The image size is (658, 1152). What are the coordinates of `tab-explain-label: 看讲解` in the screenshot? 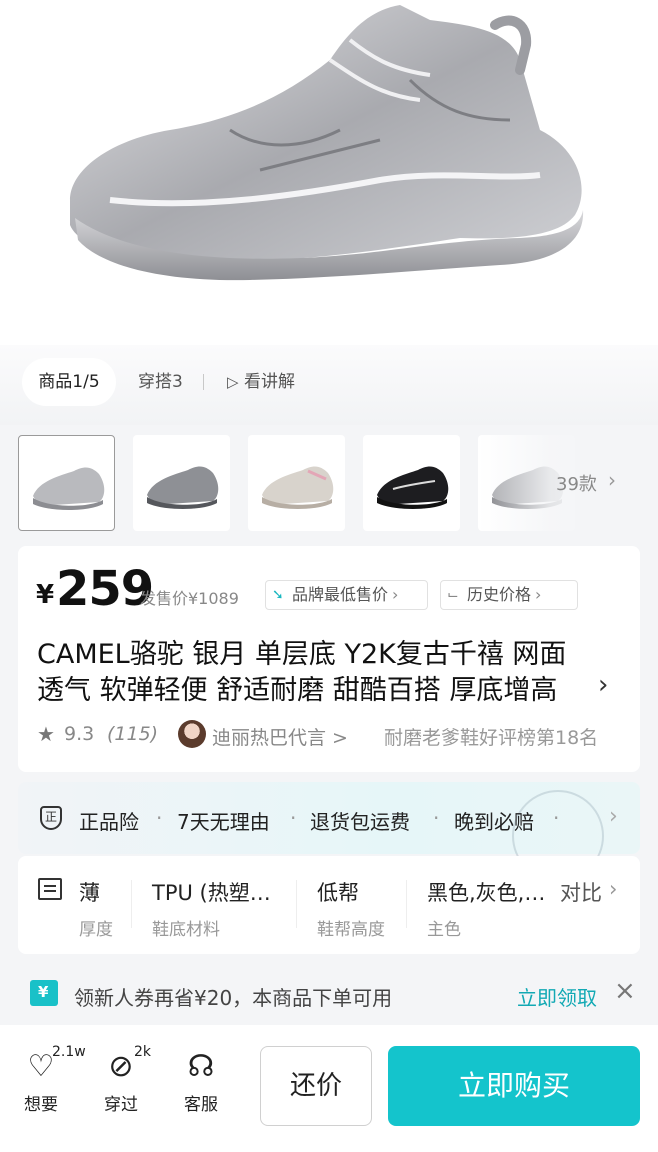 It's located at (269, 382).